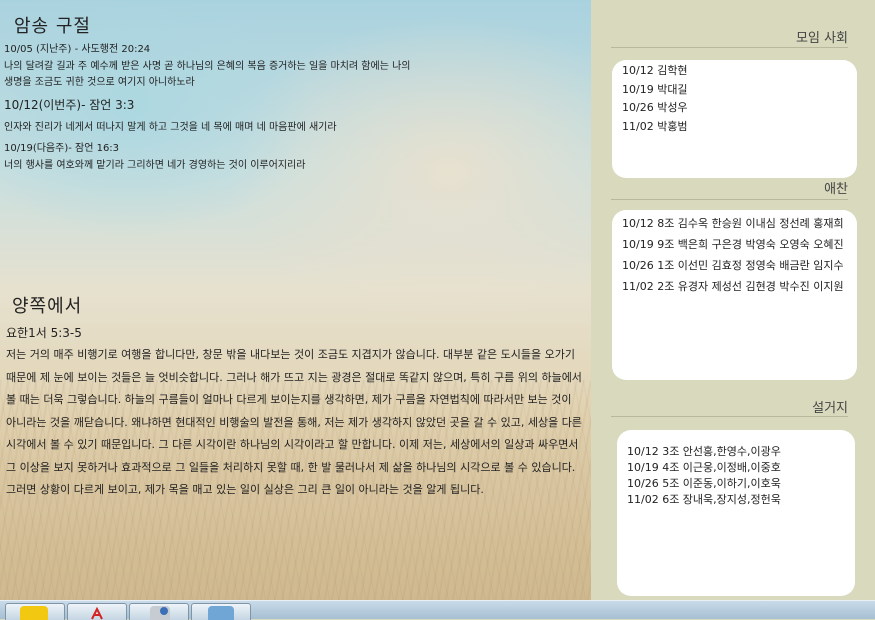  I want to click on dishes-row: 10/19 4조 이근웅,이정배,이중호, so click(704, 467).